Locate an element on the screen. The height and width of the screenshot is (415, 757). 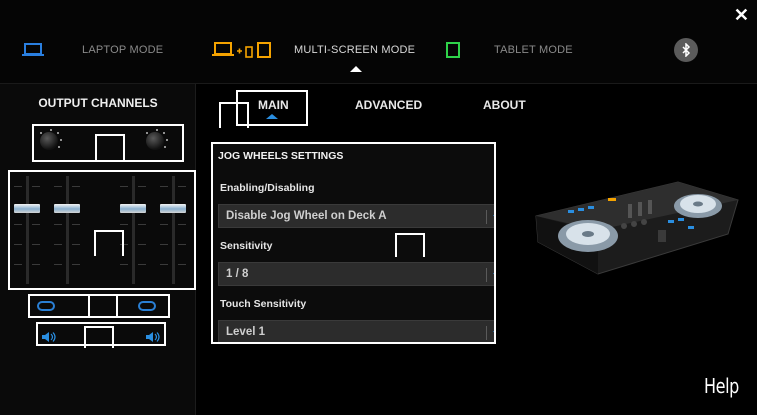
mode-tablet-label: TABLET MODE is located at coordinates (533, 50).